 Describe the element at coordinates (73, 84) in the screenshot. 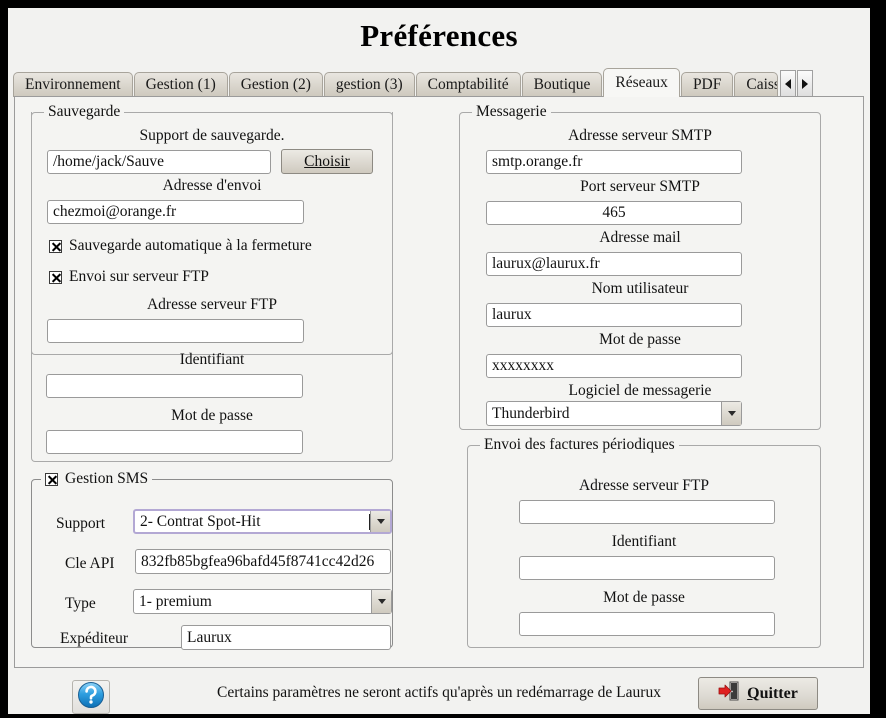

I see `tab-environnement: Environnement` at that location.